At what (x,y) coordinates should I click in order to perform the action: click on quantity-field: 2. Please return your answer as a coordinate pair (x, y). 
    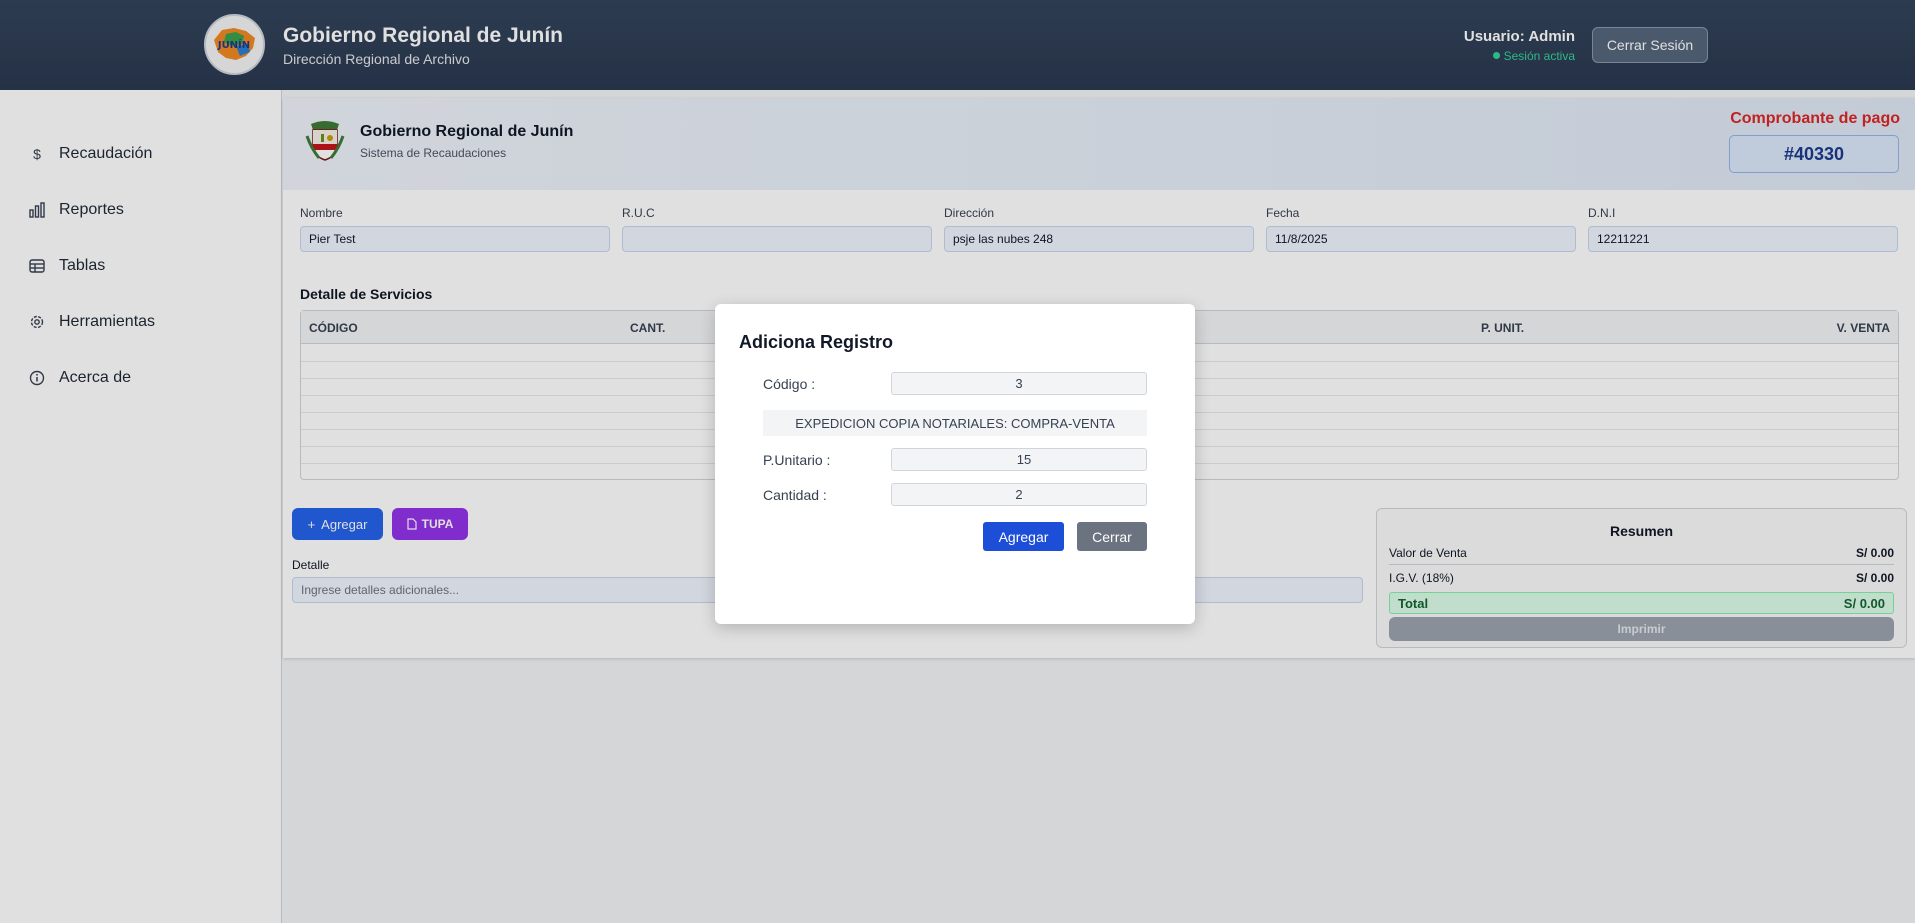
    Looking at the image, I should click on (1019, 494).